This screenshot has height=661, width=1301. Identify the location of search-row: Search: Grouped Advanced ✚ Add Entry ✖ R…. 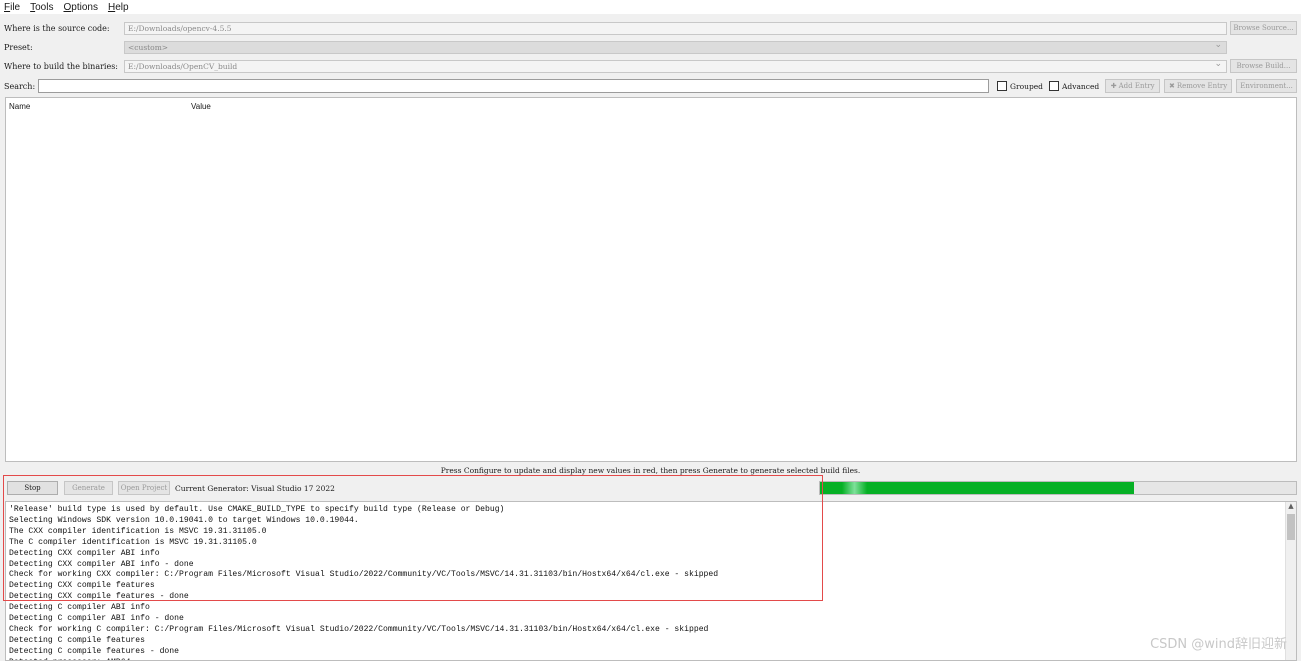
(651, 86).